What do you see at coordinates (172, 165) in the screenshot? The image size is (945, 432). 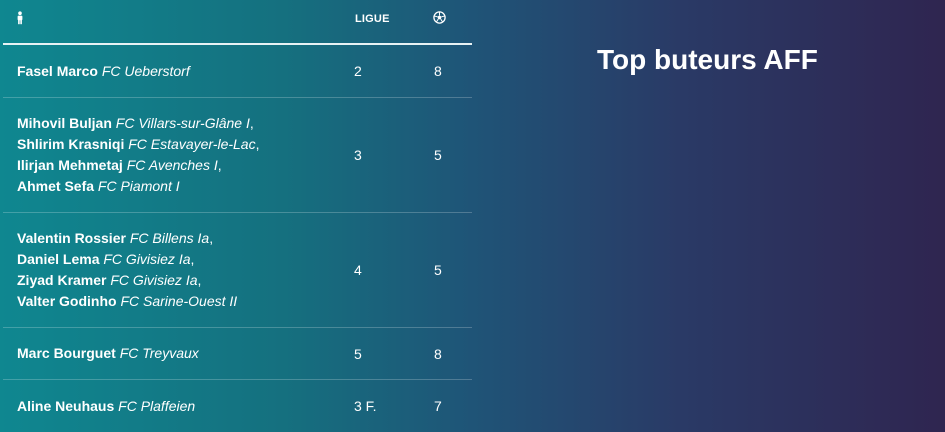 I see `player-club: FC Avenches I` at bounding box center [172, 165].